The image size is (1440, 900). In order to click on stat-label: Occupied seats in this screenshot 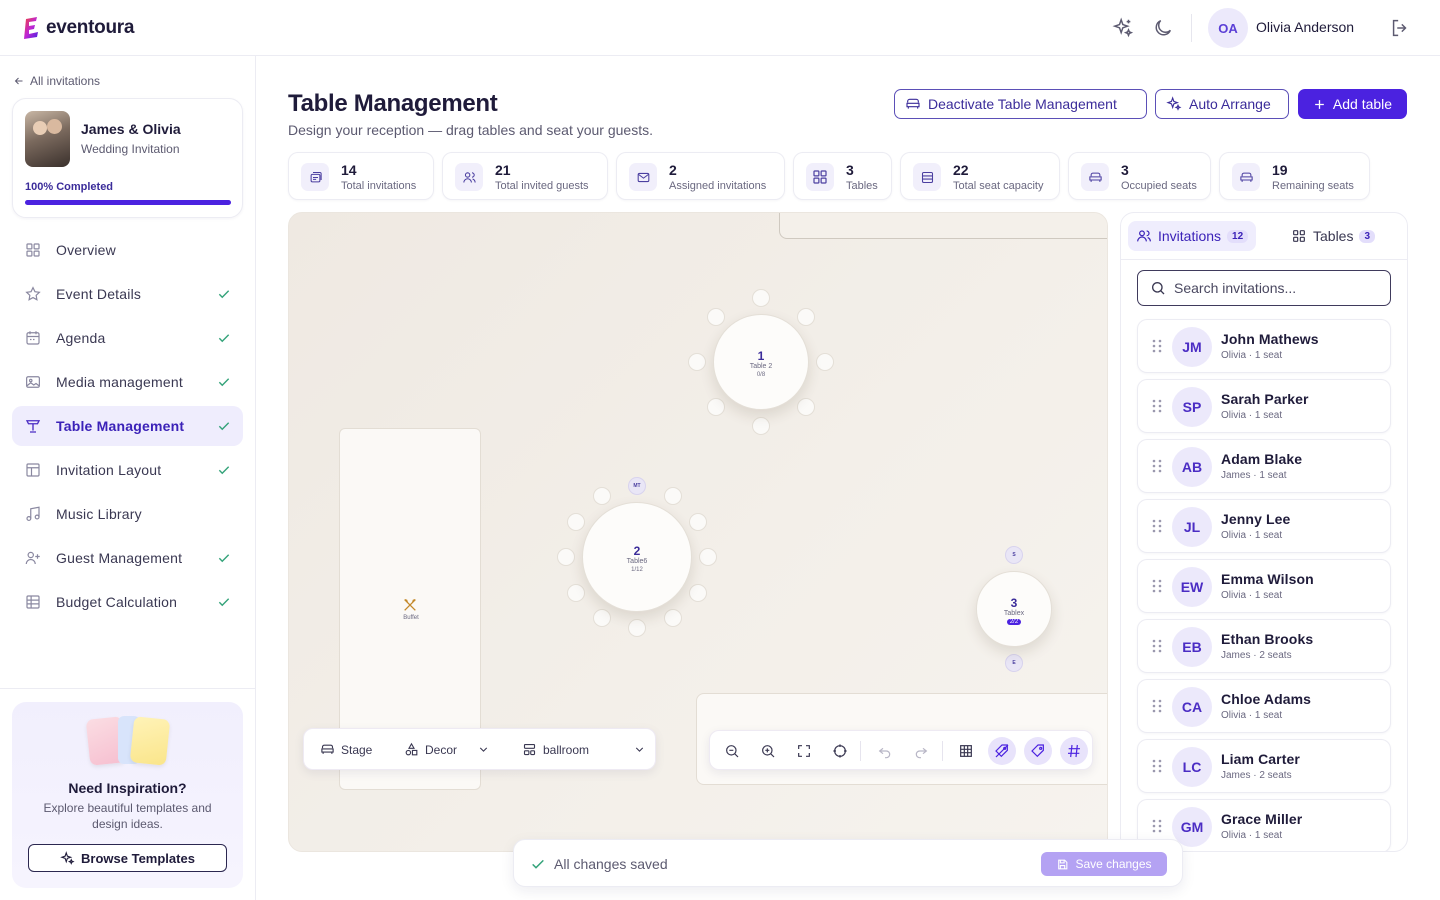, I will do `click(1159, 186)`.